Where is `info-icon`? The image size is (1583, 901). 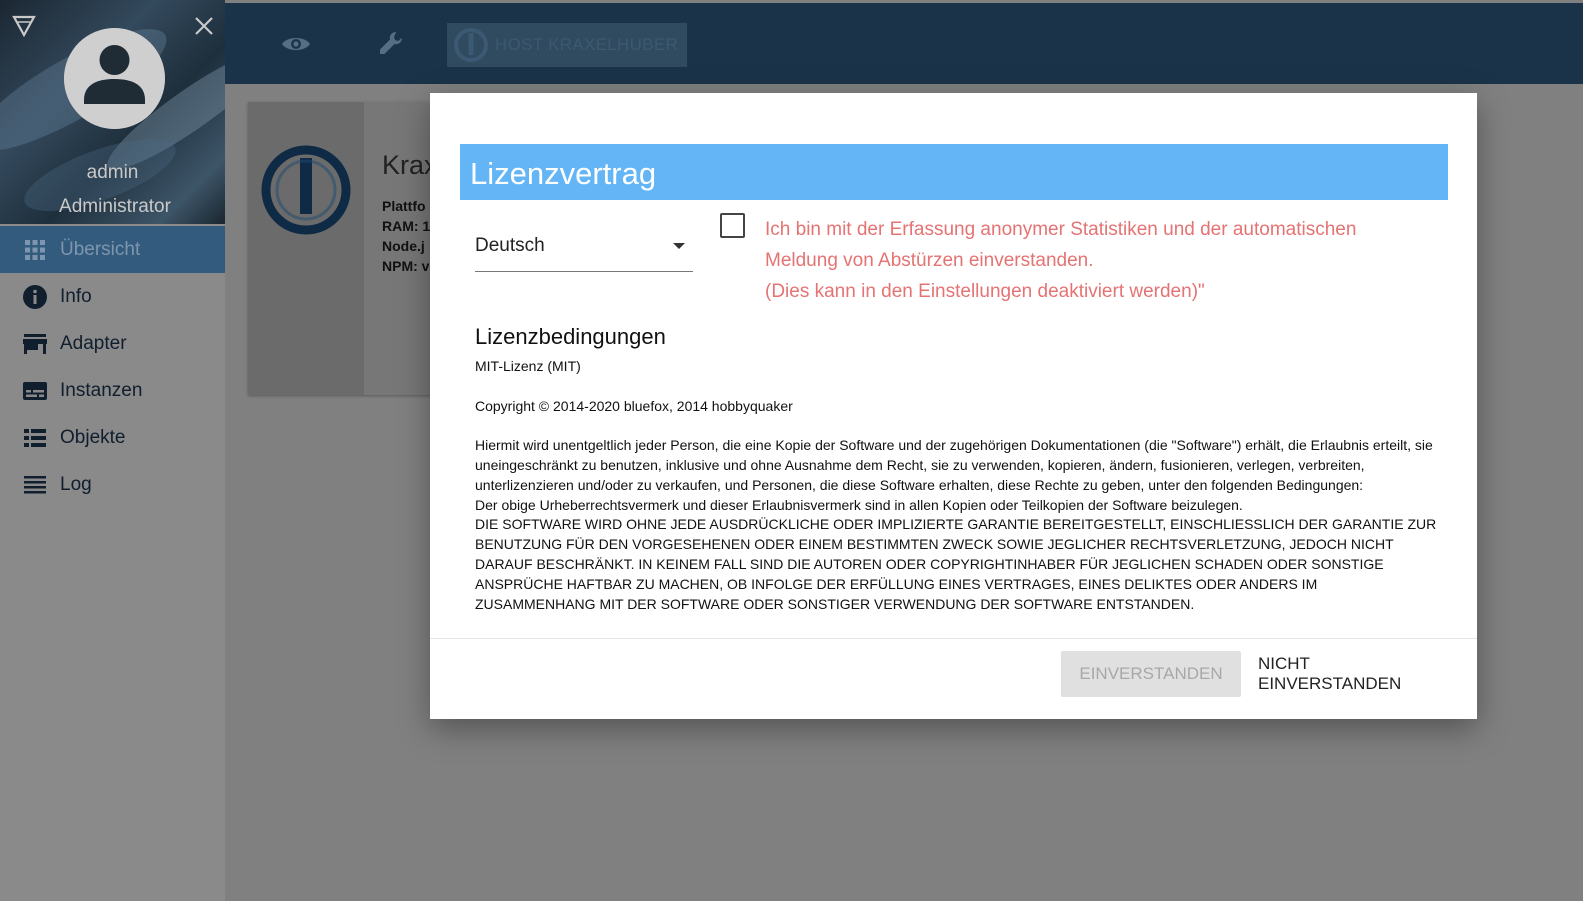
info-icon is located at coordinates (35, 297).